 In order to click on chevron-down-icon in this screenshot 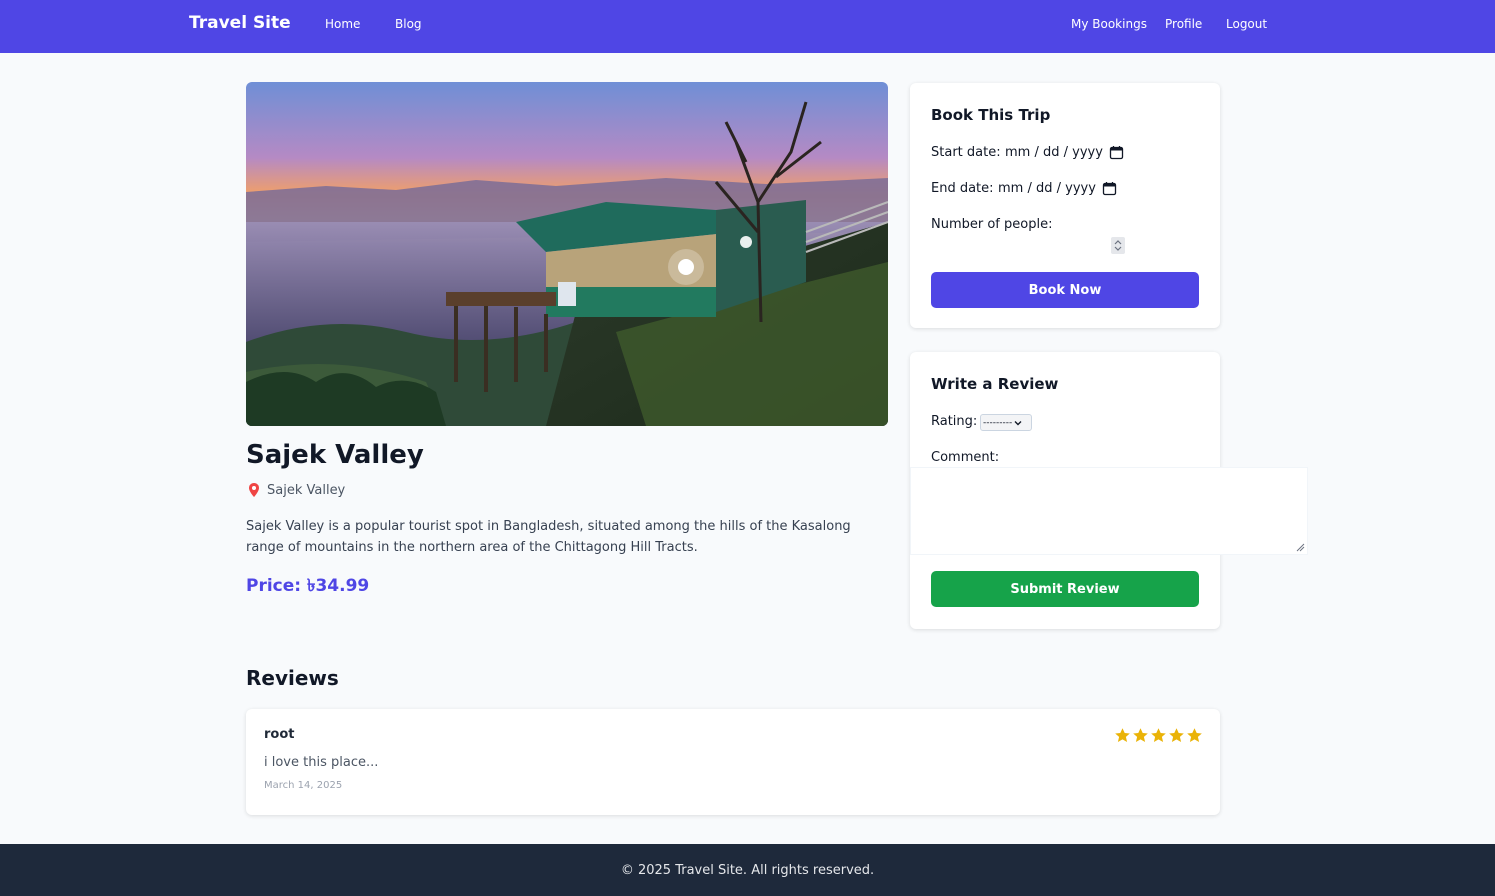, I will do `click(1018, 422)`.